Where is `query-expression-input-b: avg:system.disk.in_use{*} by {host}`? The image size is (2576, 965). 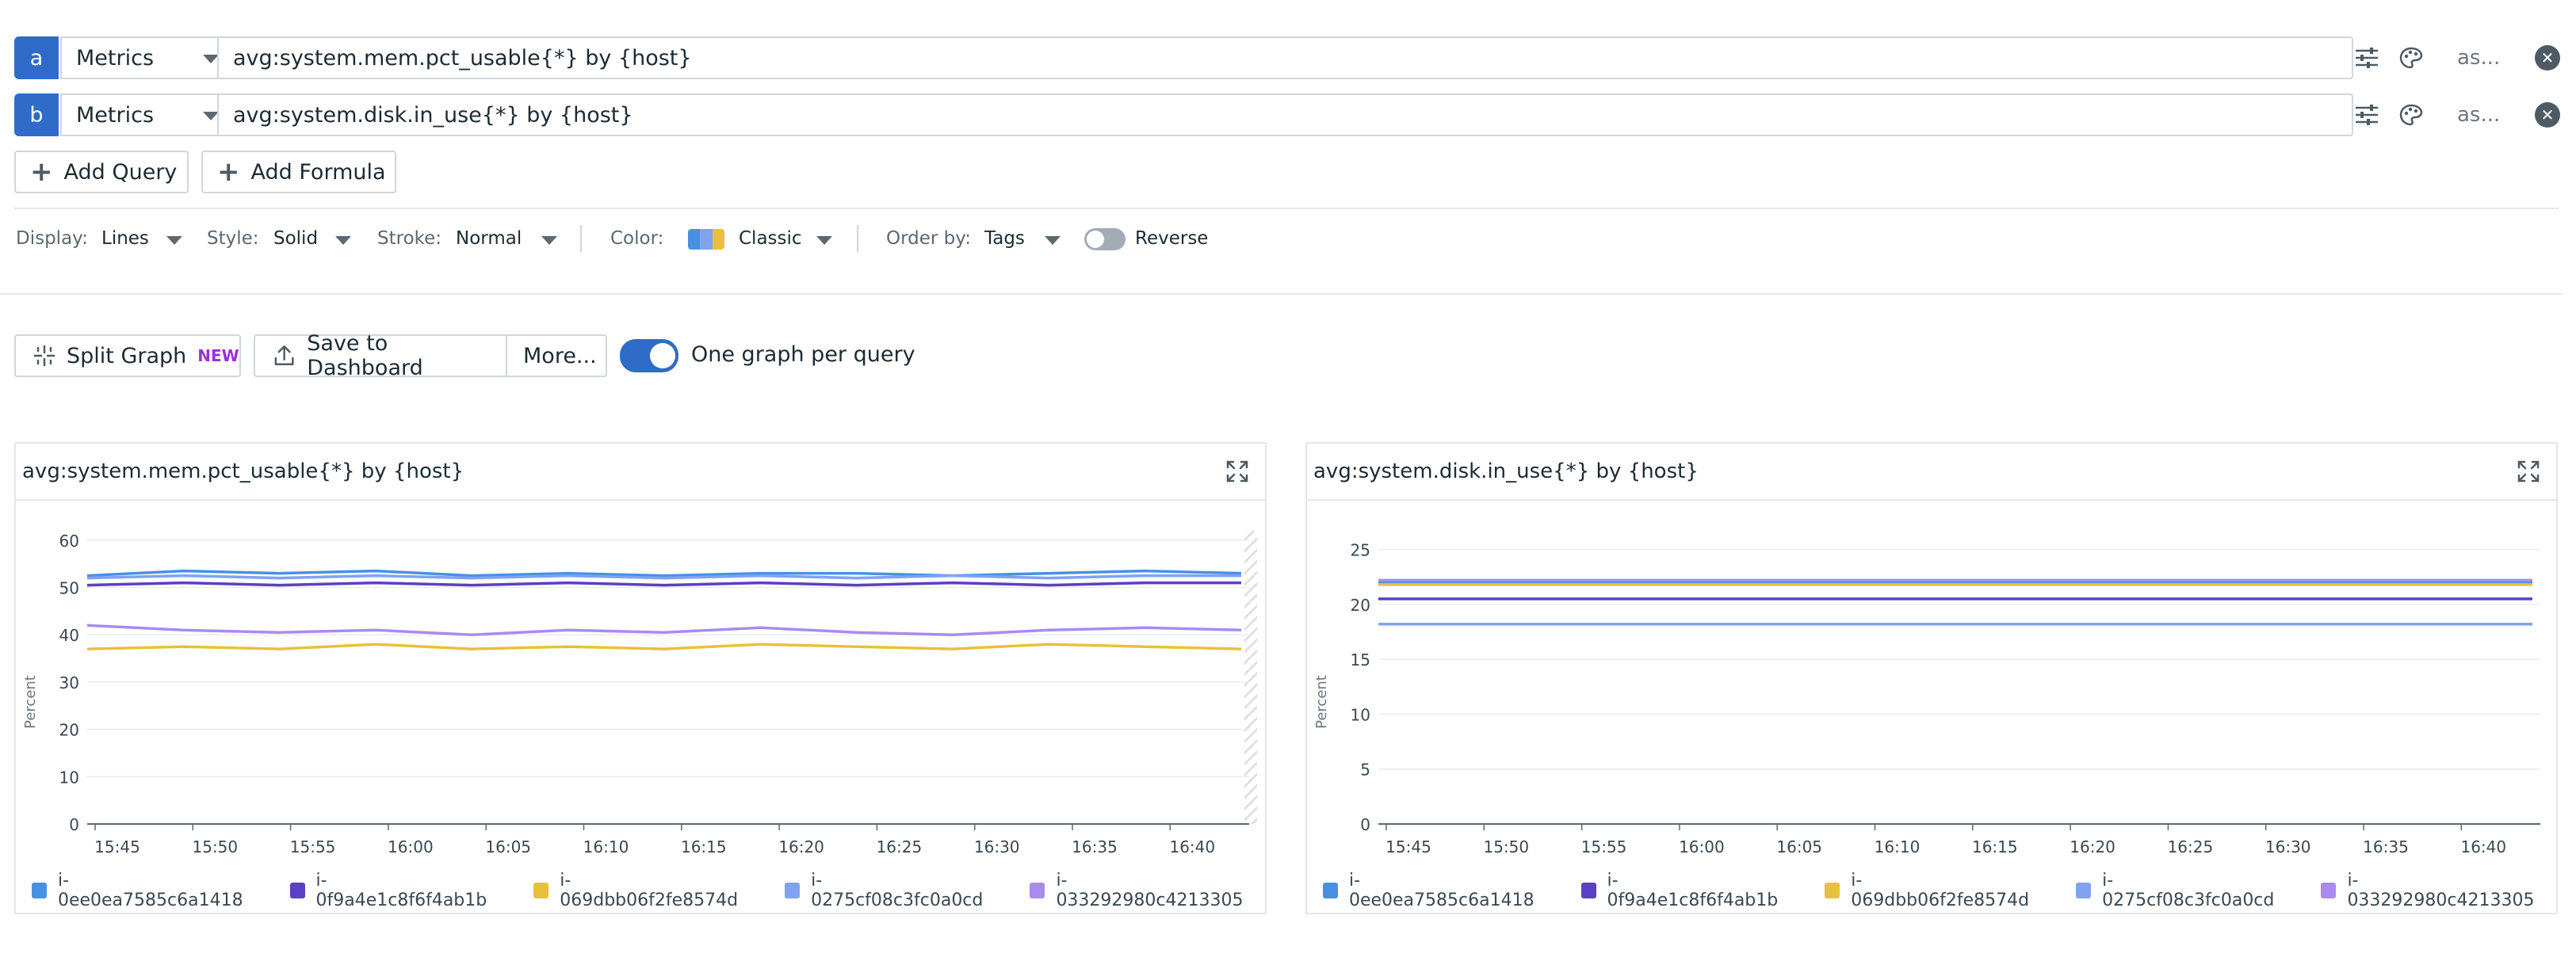
query-expression-input-b: avg:system.disk.in_use{*} by {host} is located at coordinates (1285, 114).